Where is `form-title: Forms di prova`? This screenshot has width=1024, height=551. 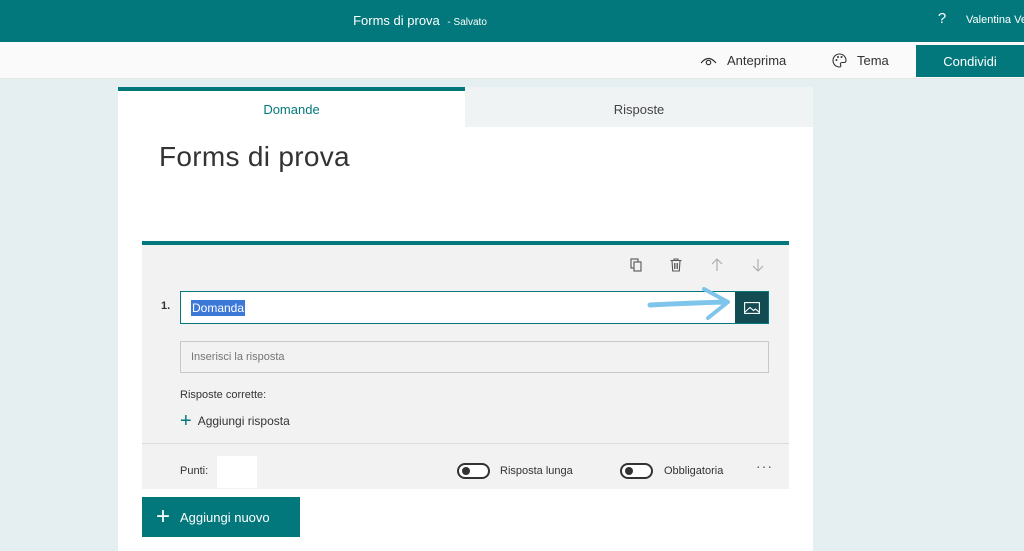
form-title: Forms di prova is located at coordinates (254, 157).